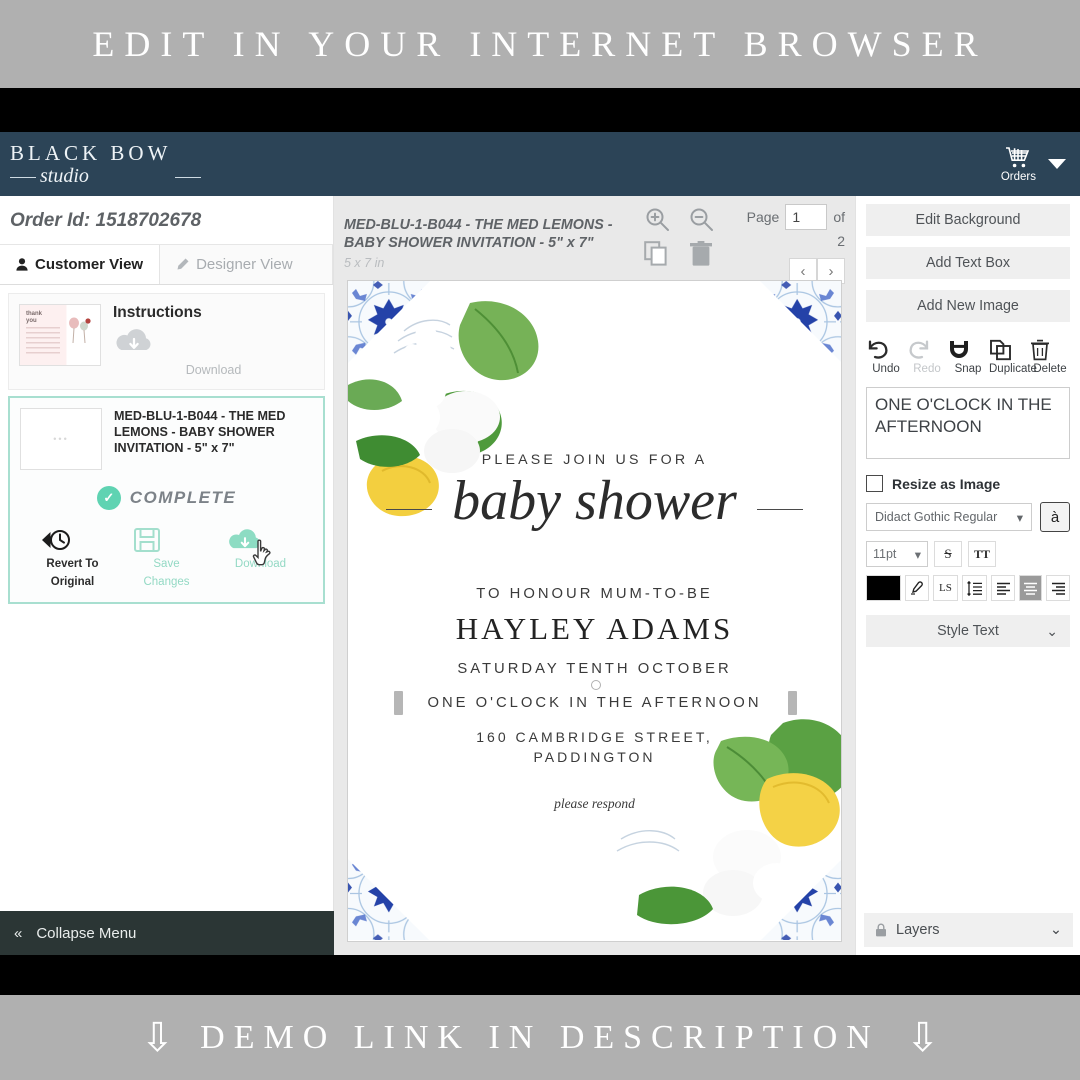 The height and width of the screenshot is (1080, 1080). I want to click on zoom-out-icon, so click(701, 219).